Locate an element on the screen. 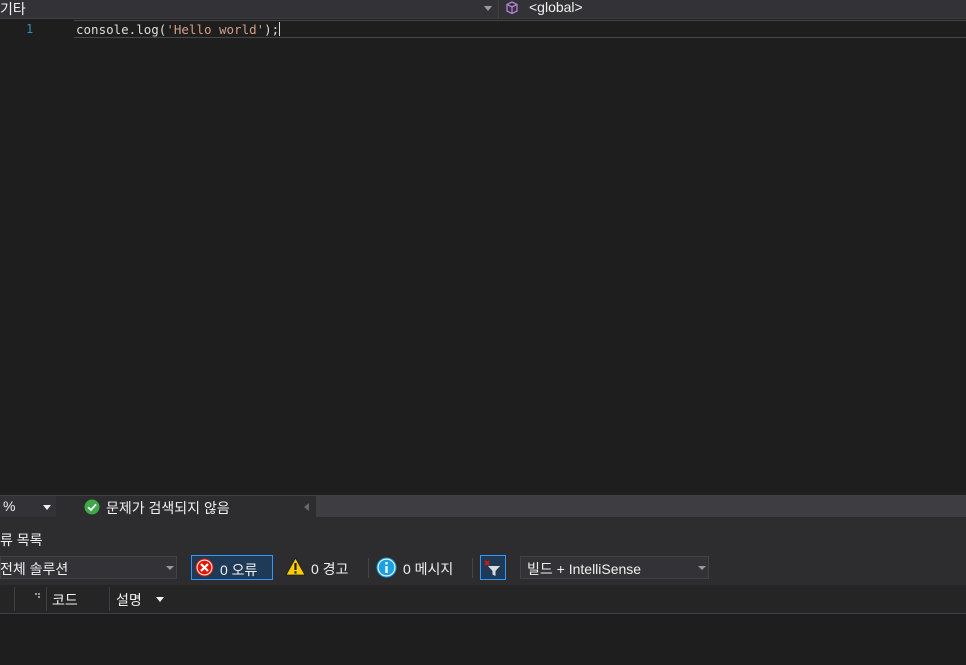 Image resolution: width=966 pixels, height=665 pixels. error-list-column-header: 코드 설명 is located at coordinates (483, 599).